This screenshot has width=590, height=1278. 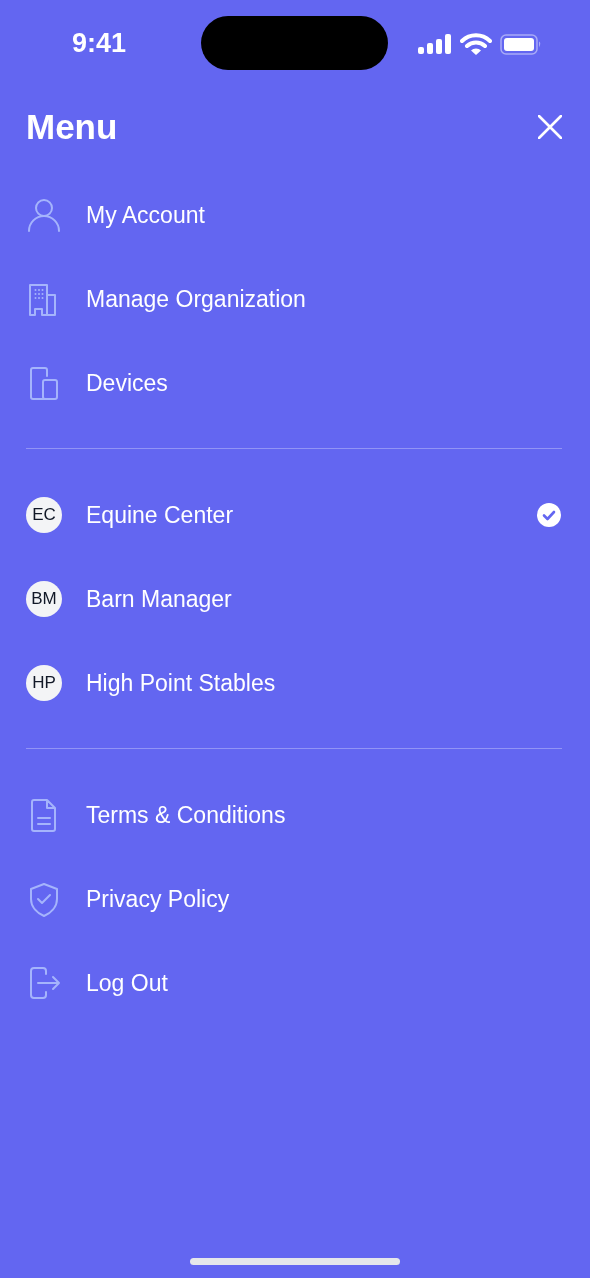 What do you see at coordinates (158, 899) in the screenshot?
I see `menu-item-label: Privacy Policy` at bounding box center [158, 899].